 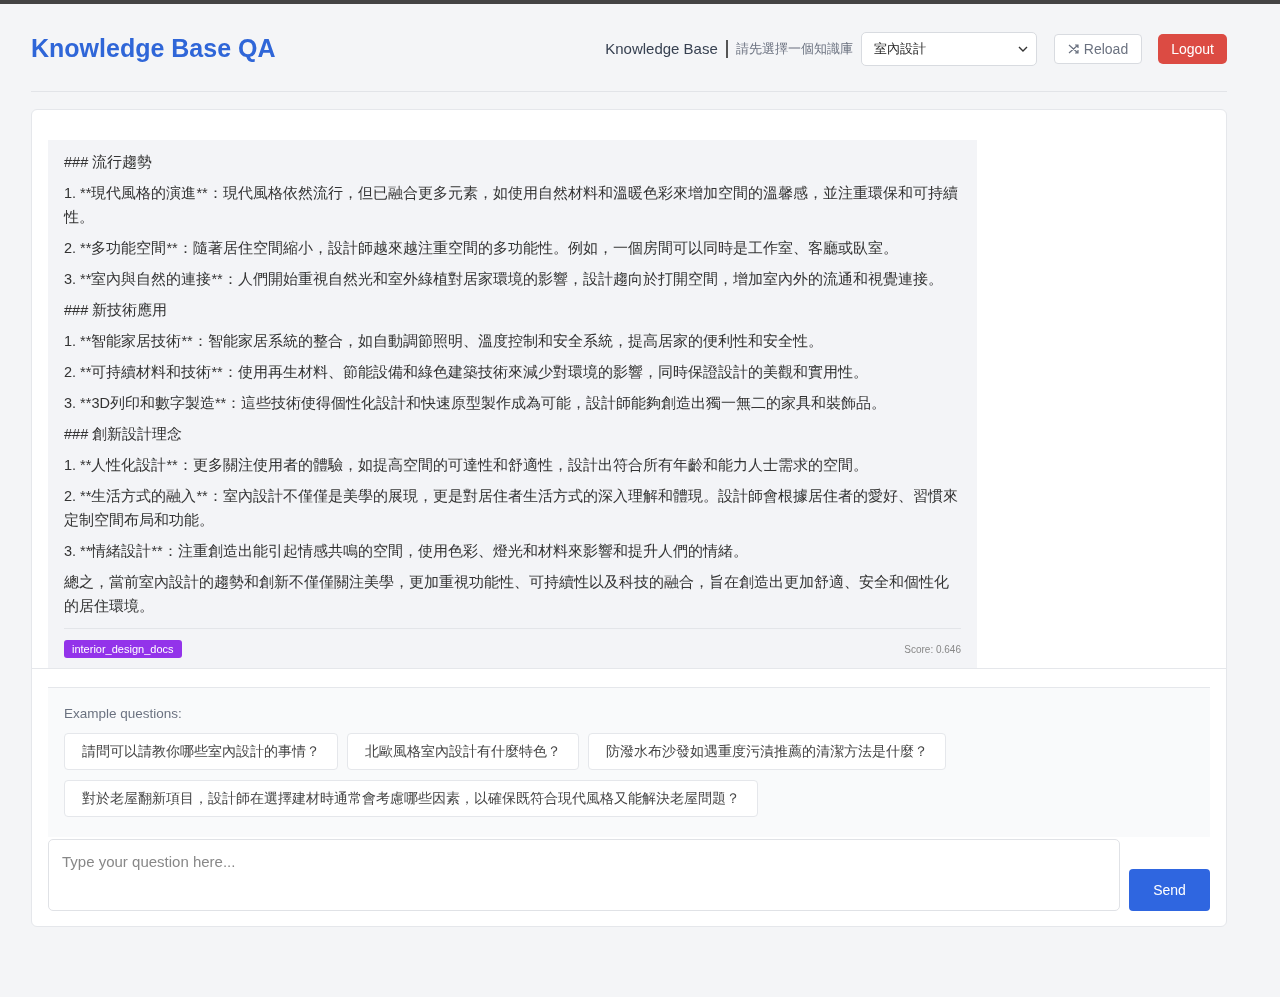 What do you see at coordinates (444, 341) in the screenshot?
I see `answer-paragraph: 1. **智能家居技術**：智能家居系統的整合，如自動調節照明、溫度控制和安全系統，提高居家的便利性和安全性。` at bounding box center [444, 341].